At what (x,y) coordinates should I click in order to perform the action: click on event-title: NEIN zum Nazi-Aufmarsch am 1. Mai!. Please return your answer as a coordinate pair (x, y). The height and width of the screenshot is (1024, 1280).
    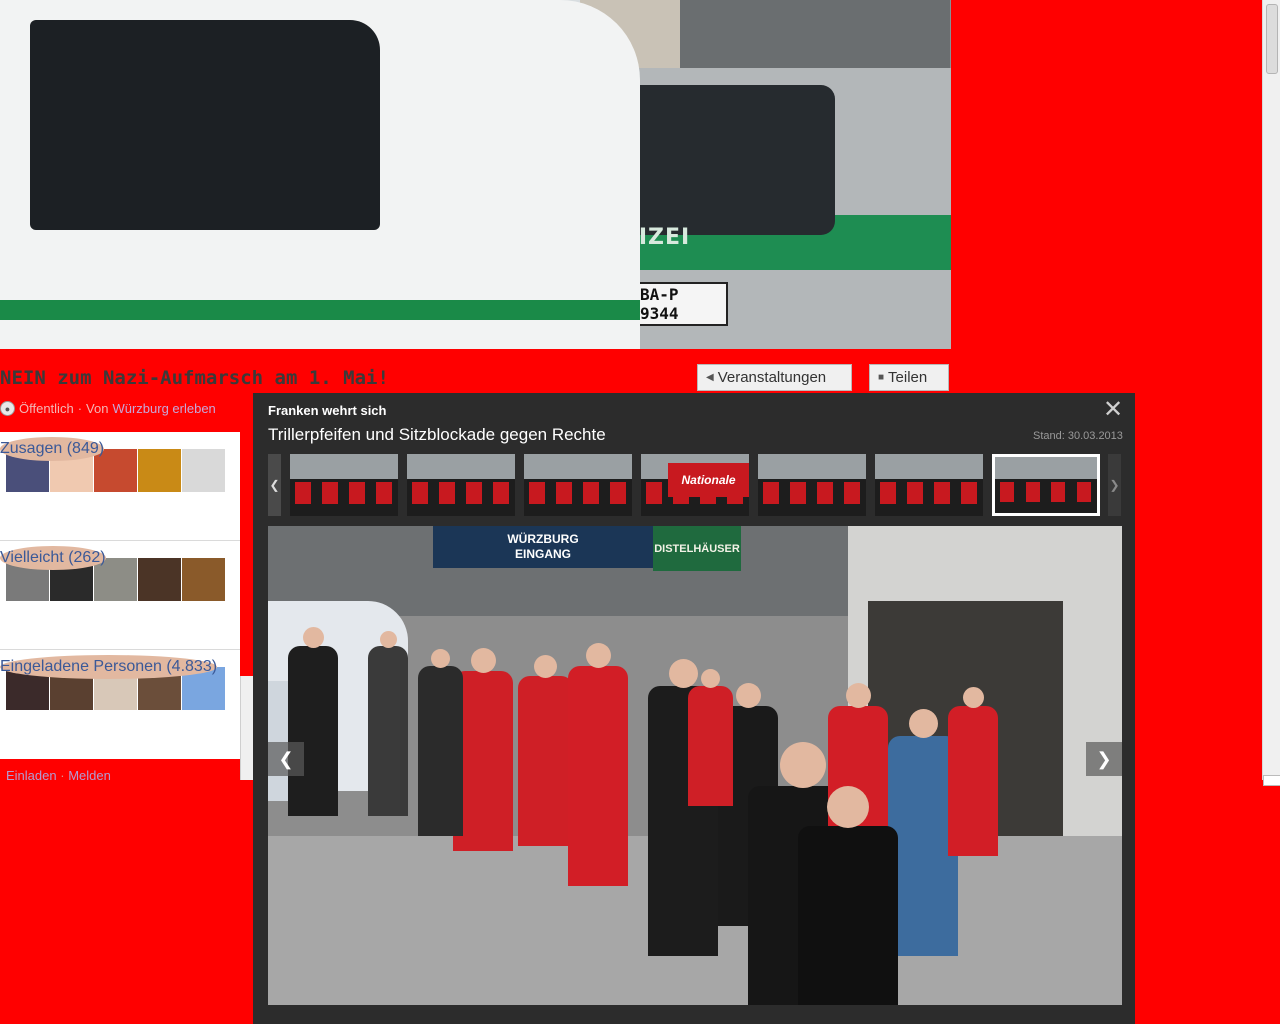
    Looking at the image, I should click on (194, 378).